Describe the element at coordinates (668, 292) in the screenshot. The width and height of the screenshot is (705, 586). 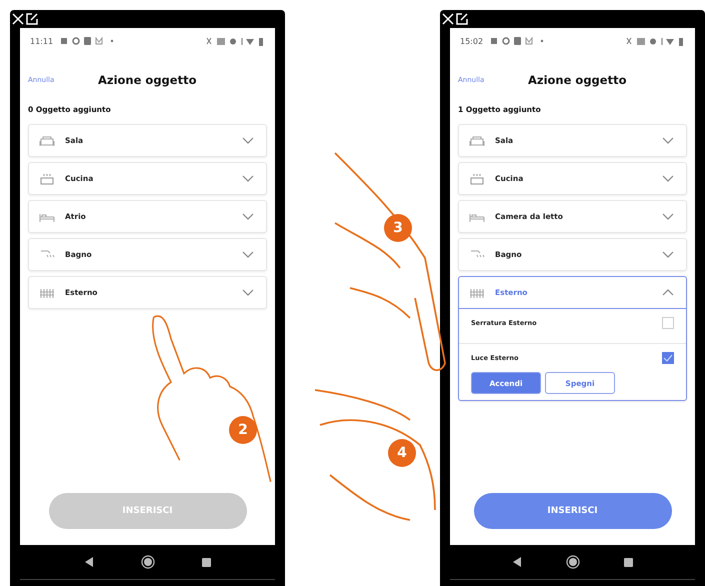
I see `chevron-up-icon` at that location.